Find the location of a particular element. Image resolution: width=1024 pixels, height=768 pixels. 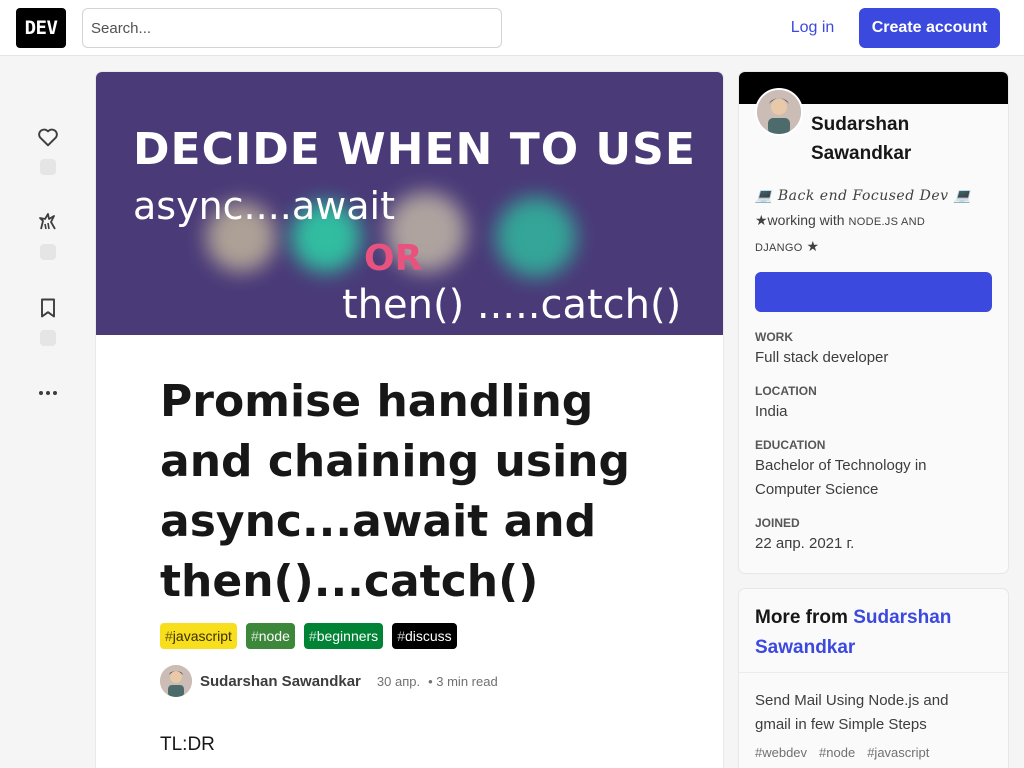

follow-button is located at coordinates (873, 292).